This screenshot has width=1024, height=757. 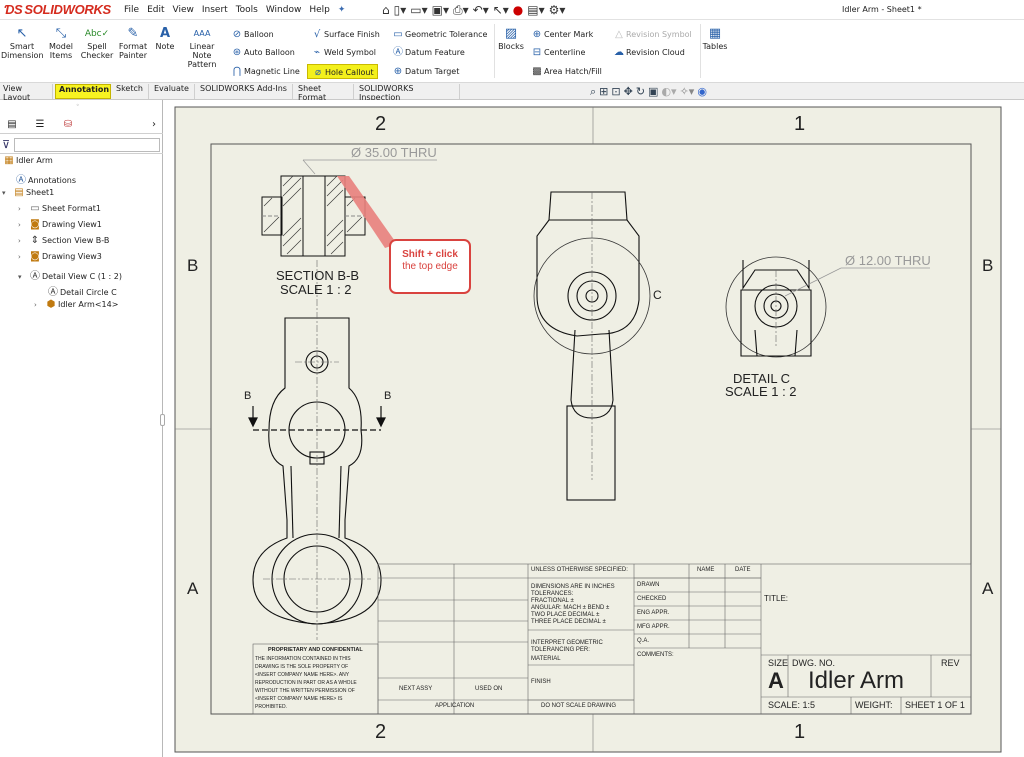 What do you see at coordinates (57, 9) in the screenshot?
I see `solidworks-logo: ƊS SOLIDWORKS` at bounding box center [57, 9].